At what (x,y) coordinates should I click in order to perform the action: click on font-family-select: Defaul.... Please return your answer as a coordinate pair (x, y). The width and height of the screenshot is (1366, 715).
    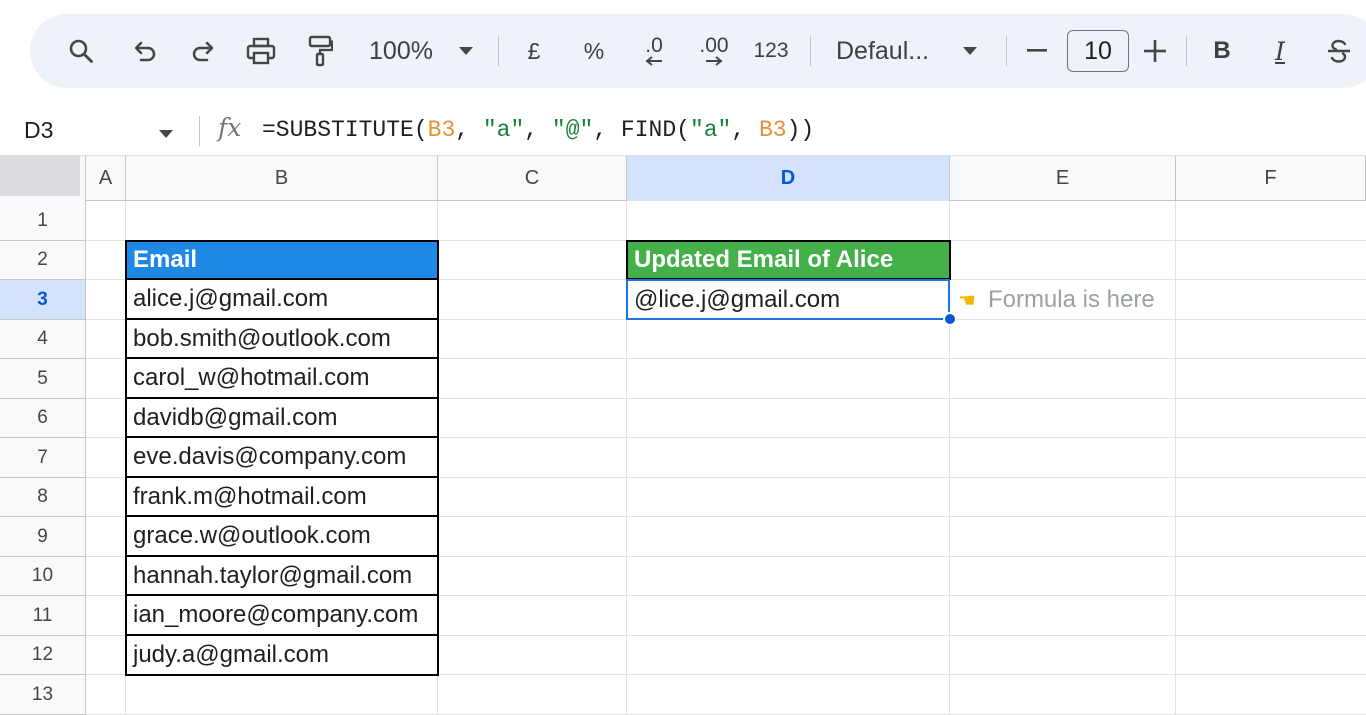
    Looking at the image, I should click on (889, 51).